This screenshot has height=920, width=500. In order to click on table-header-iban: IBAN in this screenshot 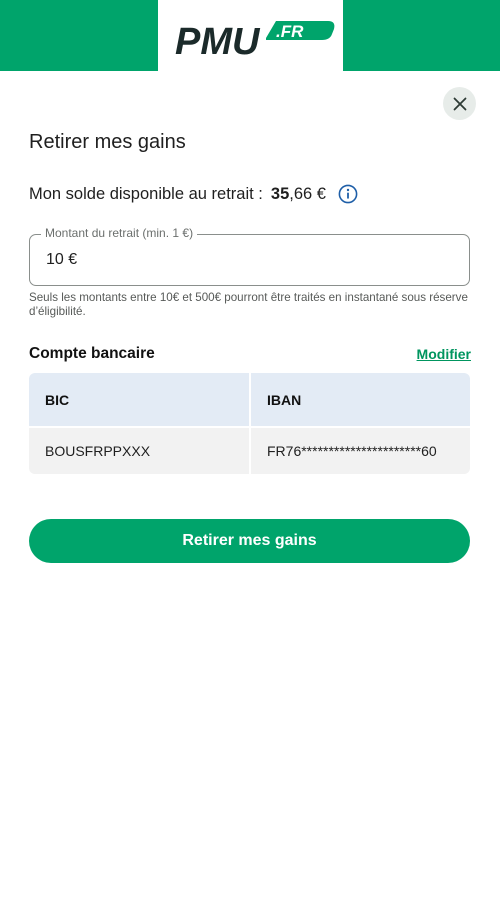, I will do `click(360, 399)`.